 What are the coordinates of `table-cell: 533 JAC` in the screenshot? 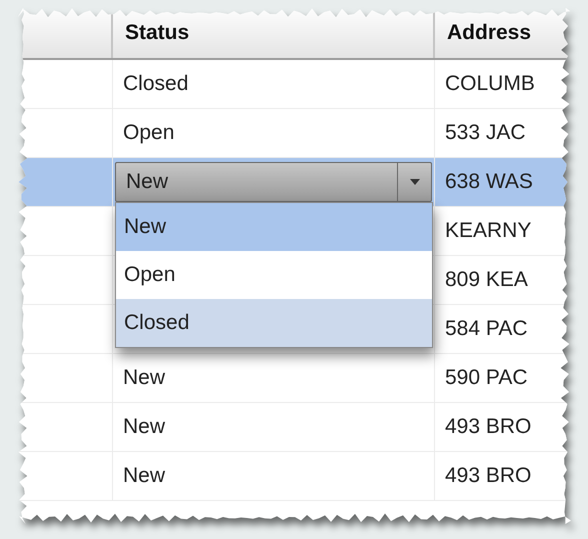 It's located at (503, 133).